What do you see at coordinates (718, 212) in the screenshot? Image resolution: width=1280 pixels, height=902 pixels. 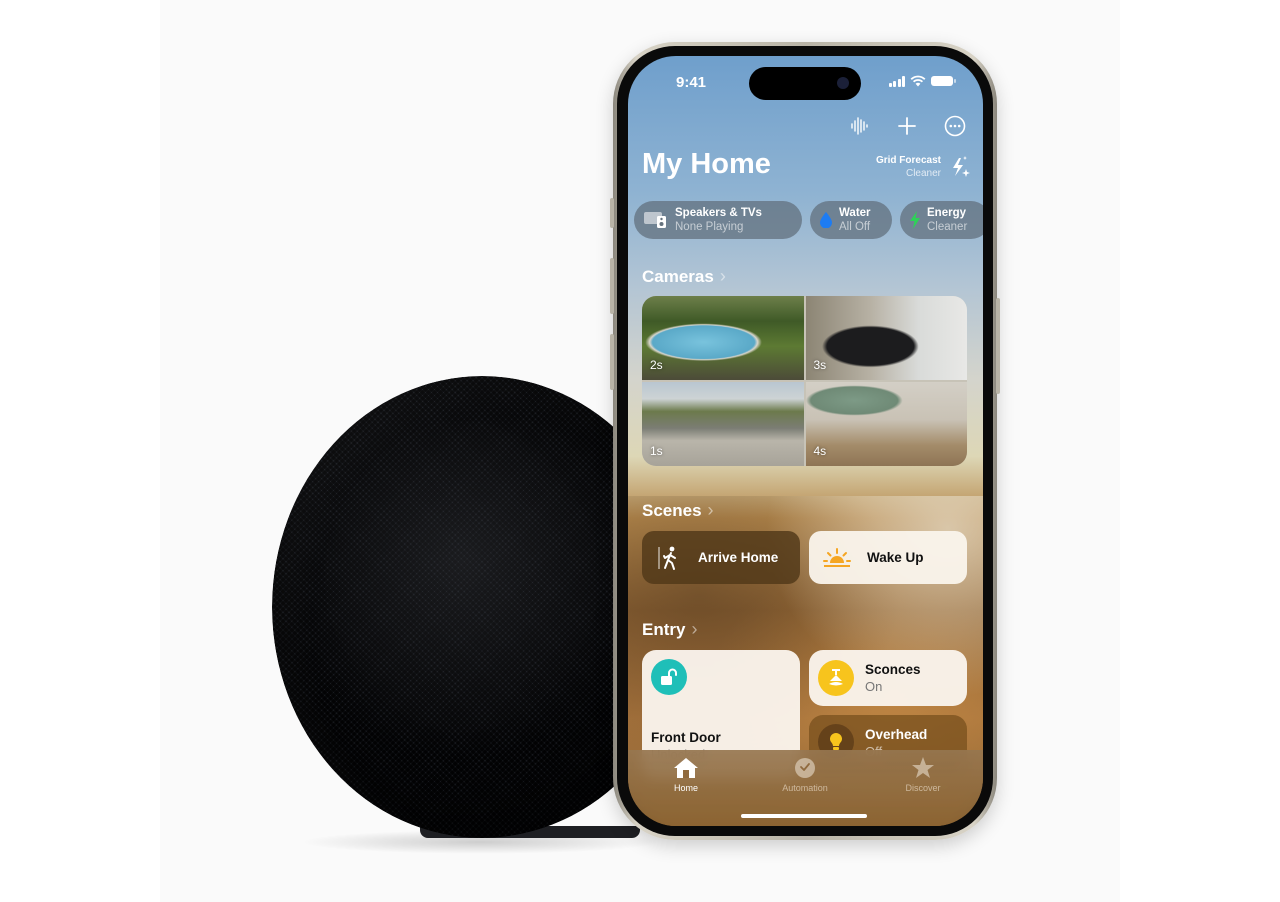 I see `pill-title: Speakers & TVs` at bounding box center [718, 212].